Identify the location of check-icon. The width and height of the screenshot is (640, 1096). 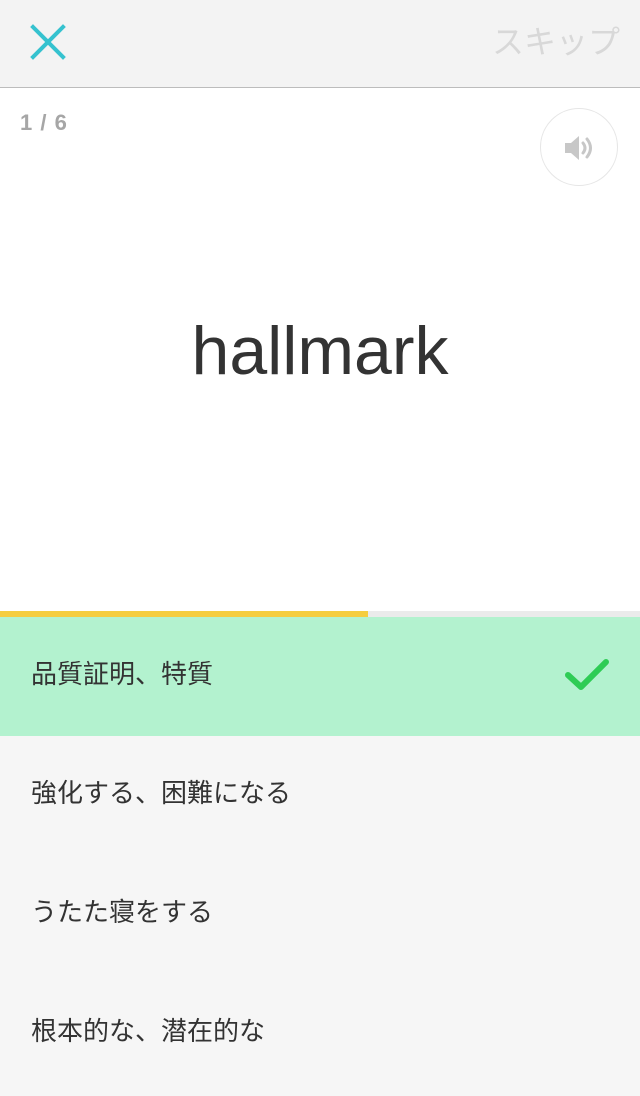
(587, 674).